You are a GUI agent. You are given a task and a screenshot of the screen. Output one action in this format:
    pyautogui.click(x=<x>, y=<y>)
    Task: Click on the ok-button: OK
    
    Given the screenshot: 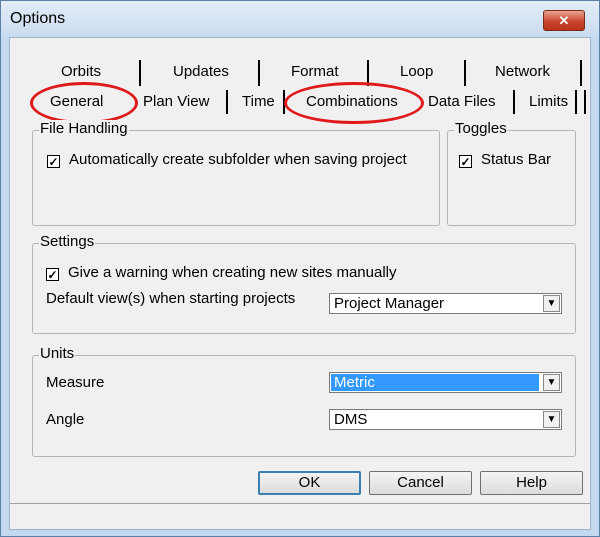 What is the action you would take?
    pyautogui.click(x=309, y=483)
    